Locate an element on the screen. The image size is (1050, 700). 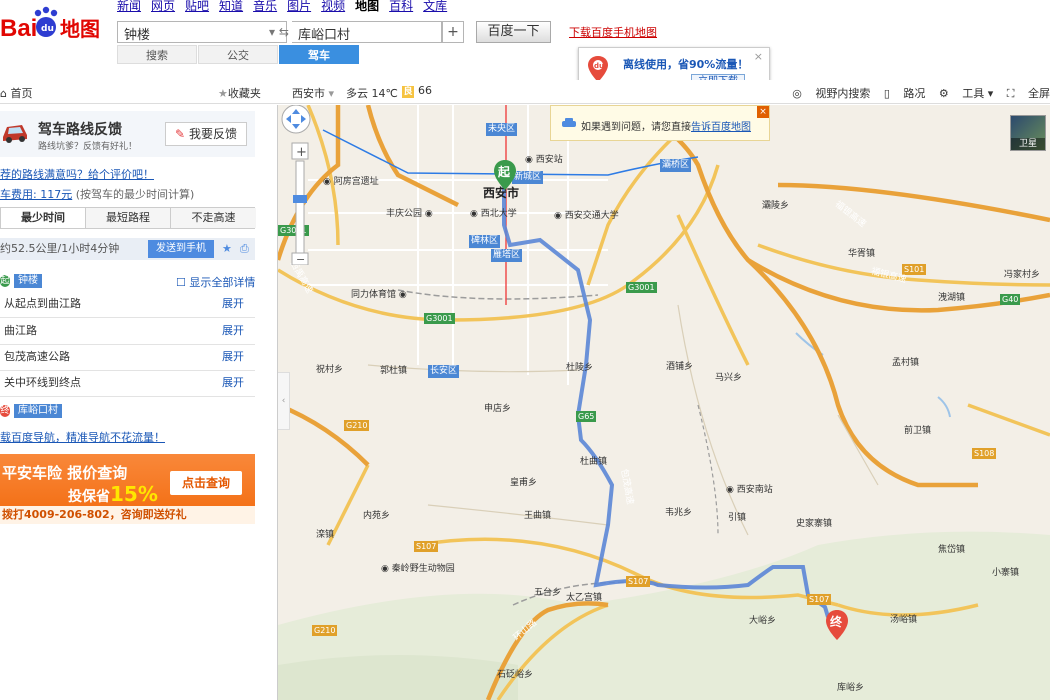
place-label: ◉ 西北大学 is located at coordinates (493, 212).